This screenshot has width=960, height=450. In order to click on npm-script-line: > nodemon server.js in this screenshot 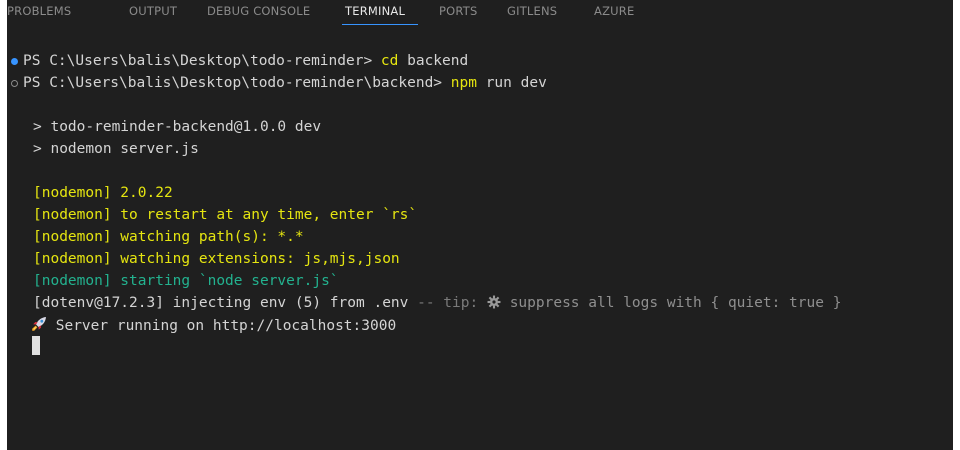, I will do `click(116, 149)`.